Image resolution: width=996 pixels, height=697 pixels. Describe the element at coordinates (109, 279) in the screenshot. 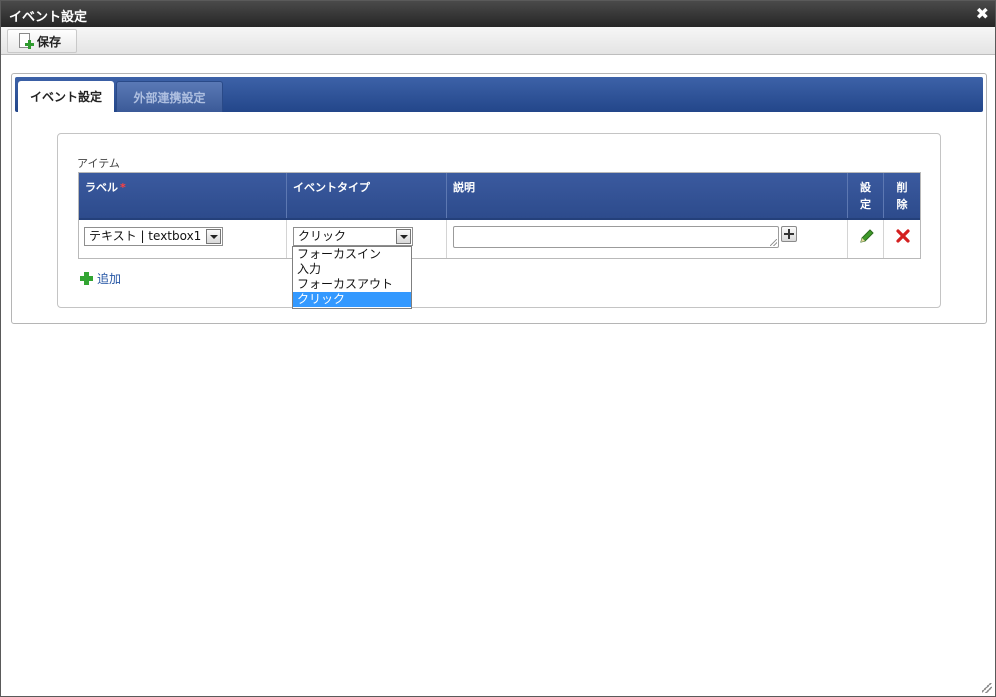

I see `add-item-label: 追加` at that location.